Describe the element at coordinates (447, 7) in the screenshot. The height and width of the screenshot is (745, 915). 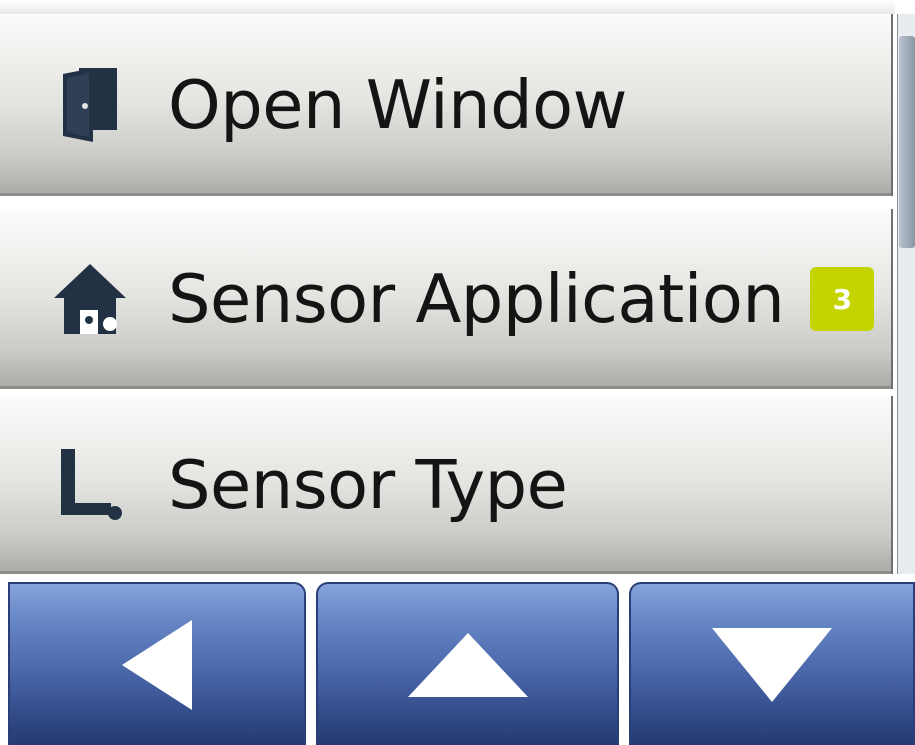
I see `top-edge` at that location.